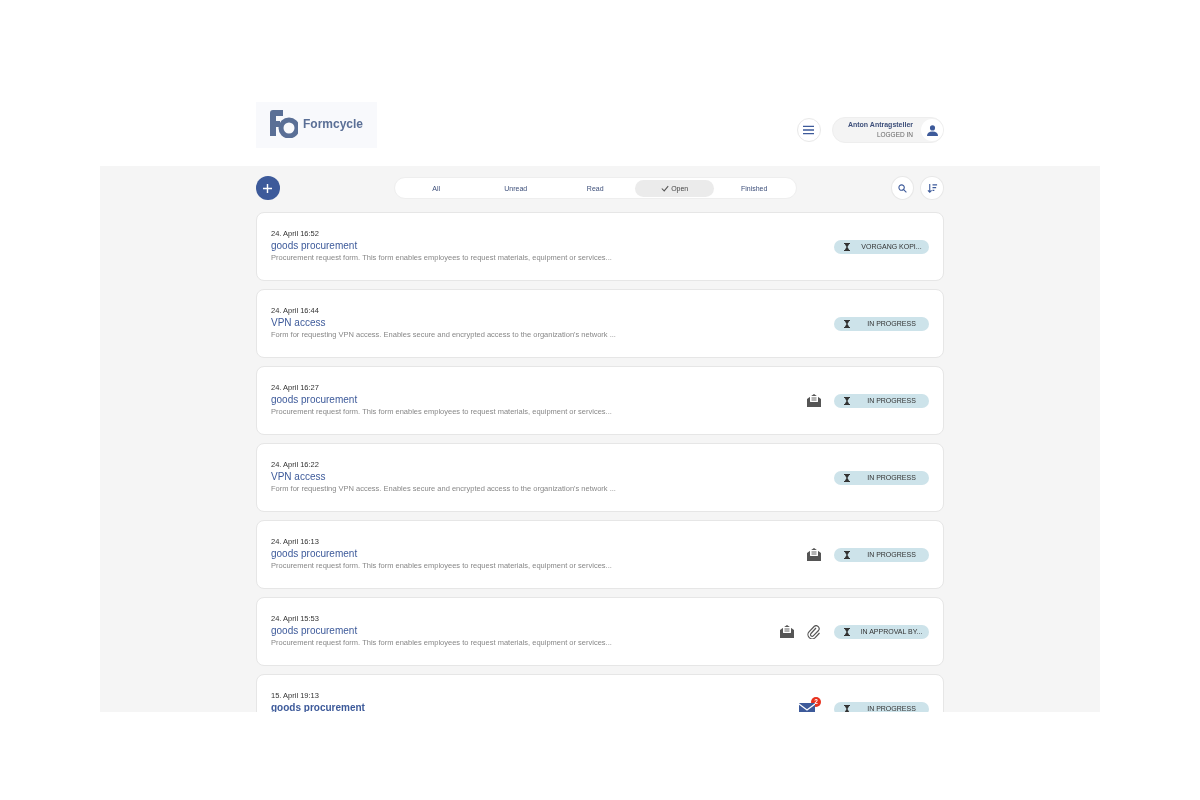 The width and height of the screenshot is (1200, 800). I want to click on sort-button, so click(932, 188).